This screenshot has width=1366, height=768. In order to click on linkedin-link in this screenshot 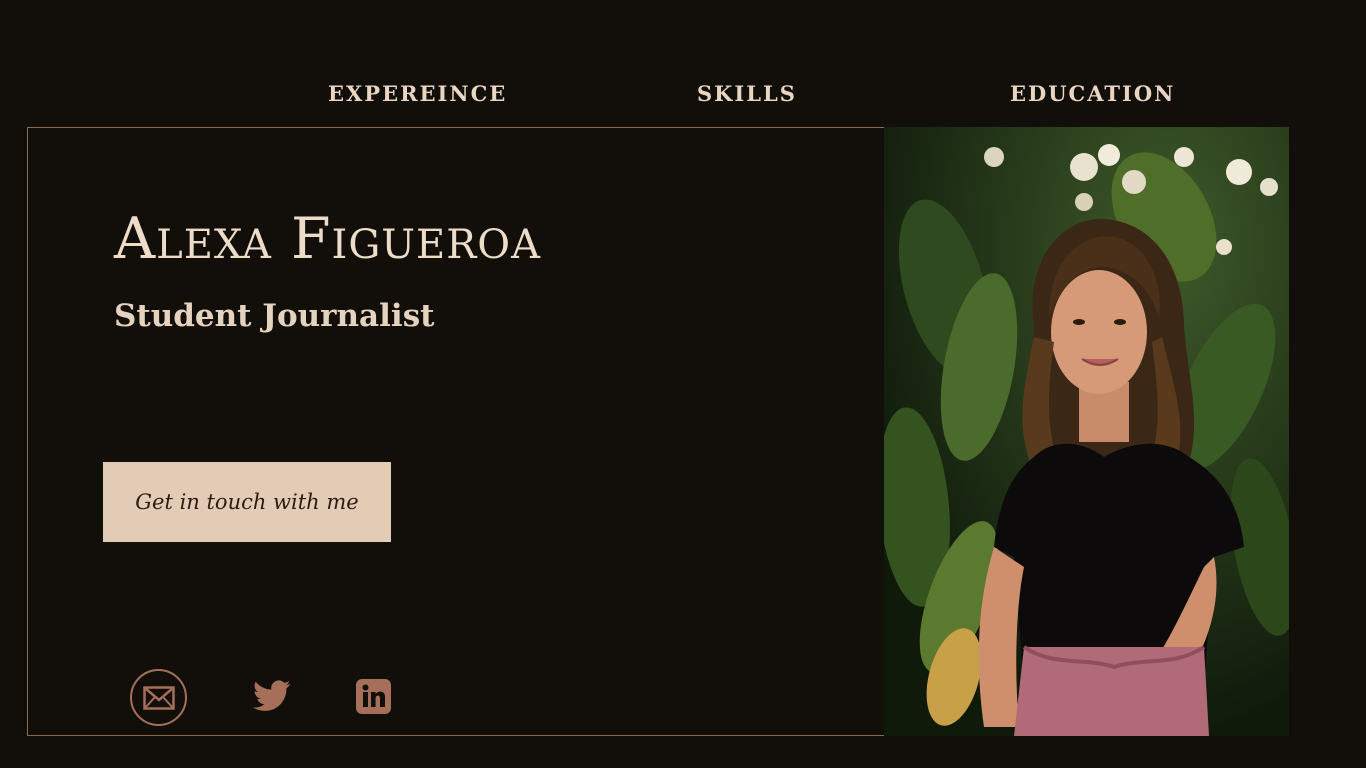, I will do `click(373, 696)`.